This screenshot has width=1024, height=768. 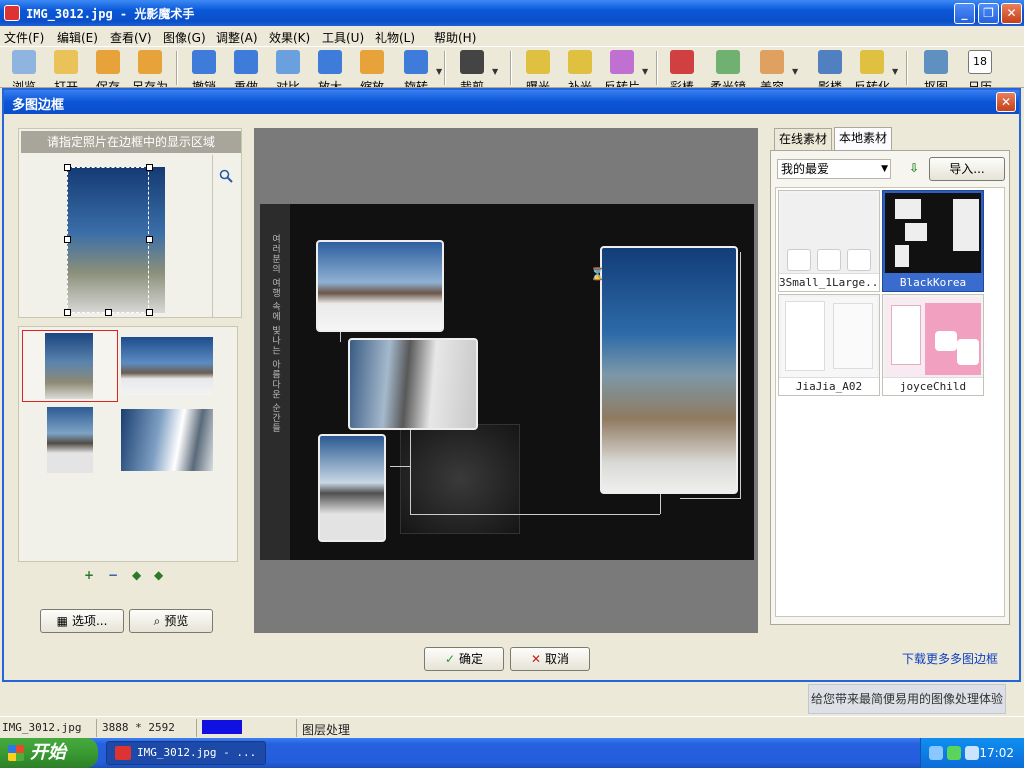 What do you see at coordinates (950, 658) in the screenshot?
I see `download-more-link: 下载更多多图边框` at bounding box center [950, 658].